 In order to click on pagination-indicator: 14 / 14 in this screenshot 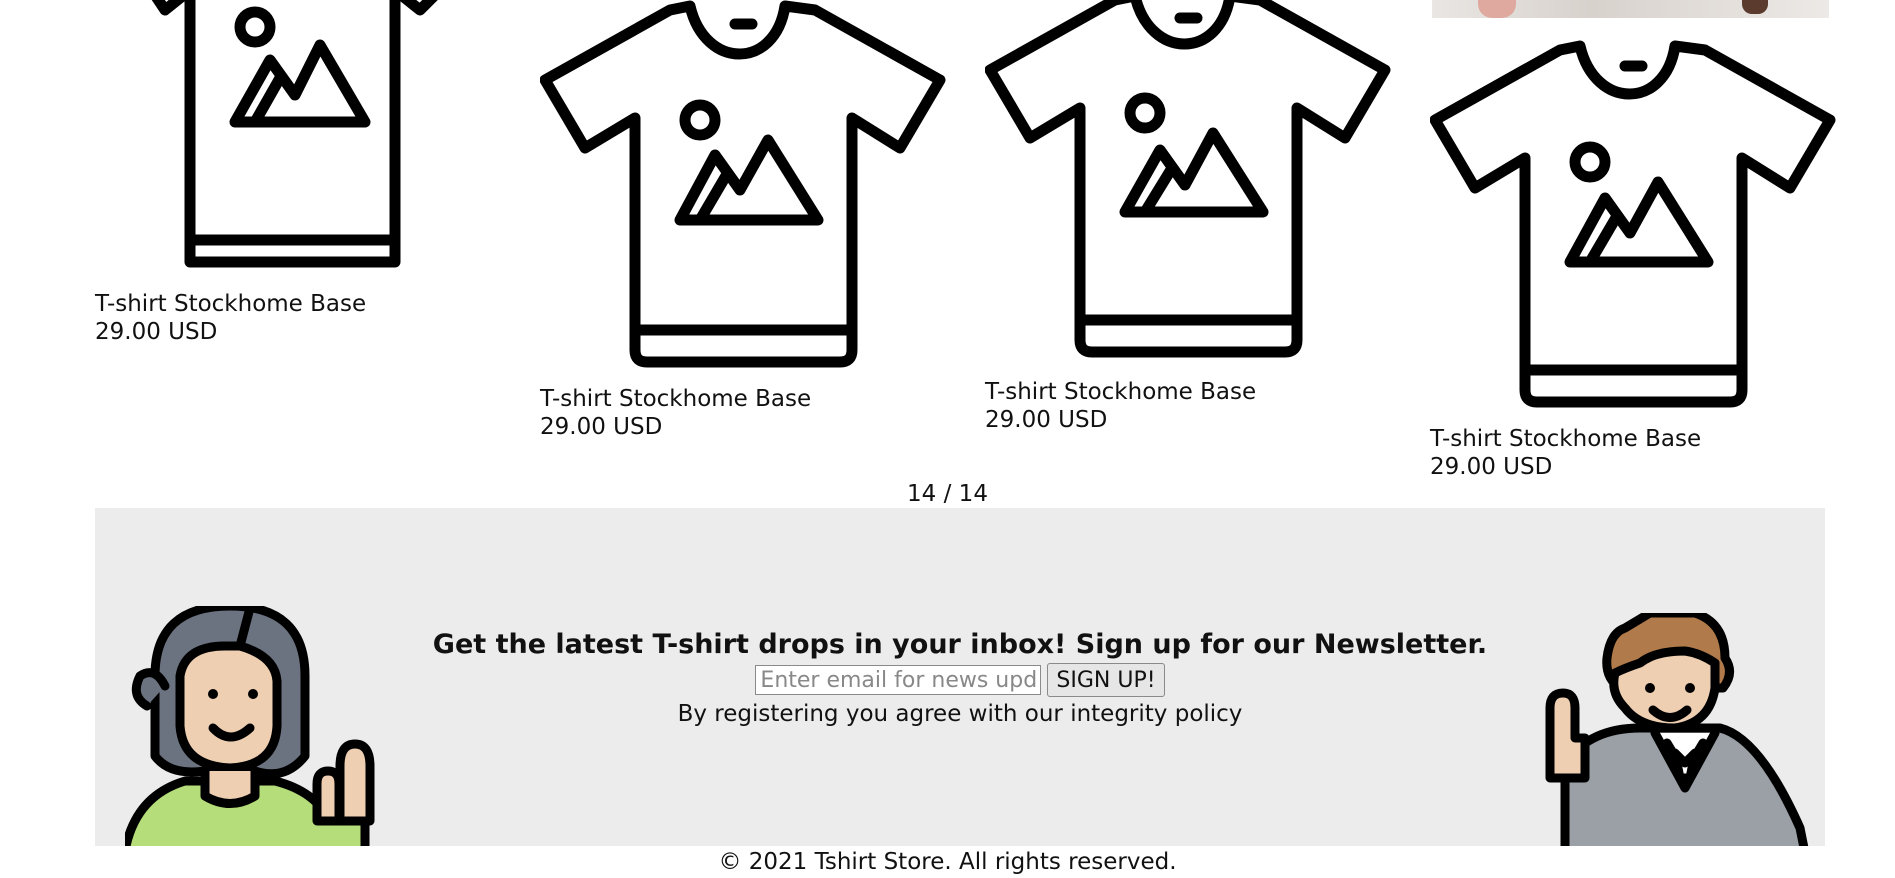, I will do `click(947, 494)`.